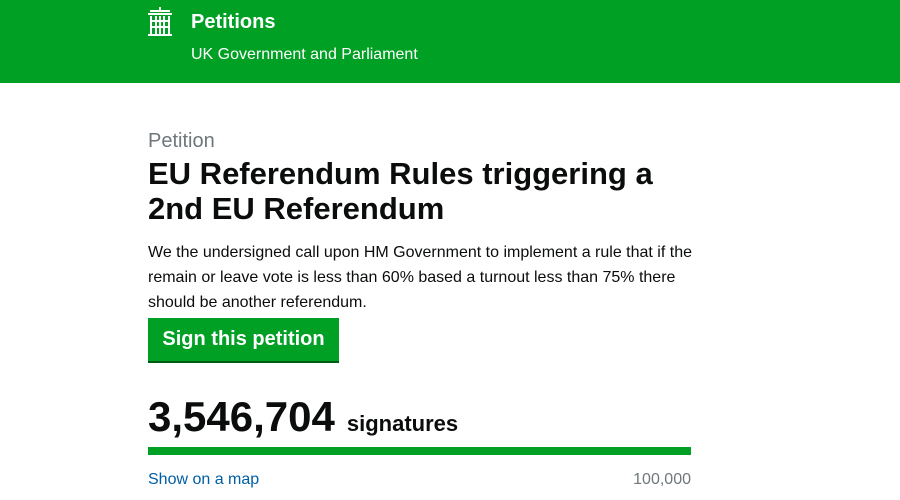 This screenshot has height=500, width=900. I want to click on signature-label: signatures, so click(402, 423).